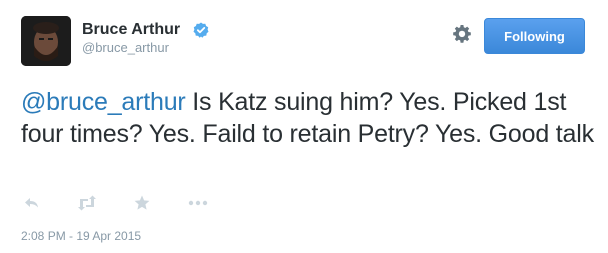 This screenshot has height=253, width=608. Describe the element at coordinates (201, 30) in the screenshot. I see `verified-badge-icon` at that location.